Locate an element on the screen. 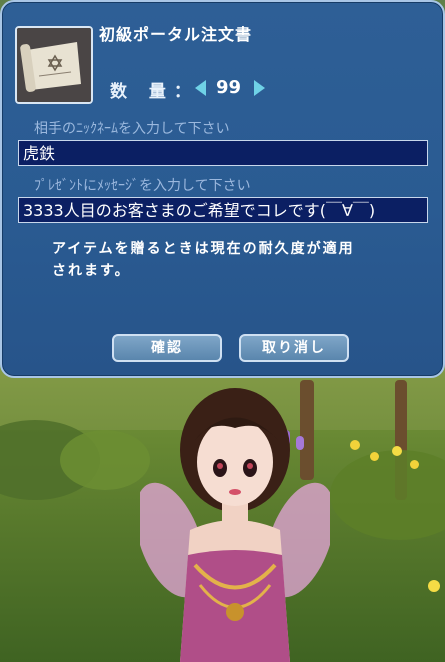 The image size is (445, 662). notice-line: アイテムを贈るときは現在の耐久度が適用 is located at coordinates (203, 249).